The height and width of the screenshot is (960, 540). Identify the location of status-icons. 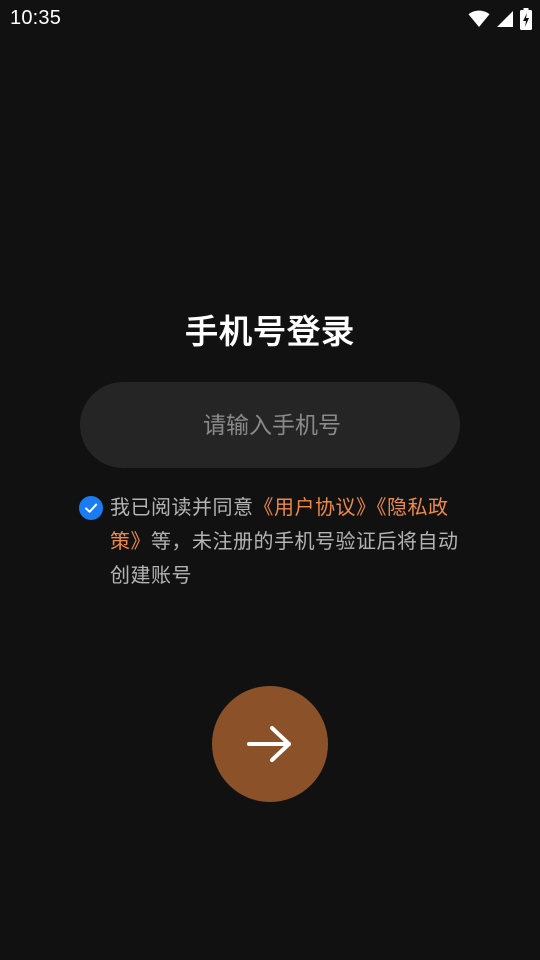
(500, 19).